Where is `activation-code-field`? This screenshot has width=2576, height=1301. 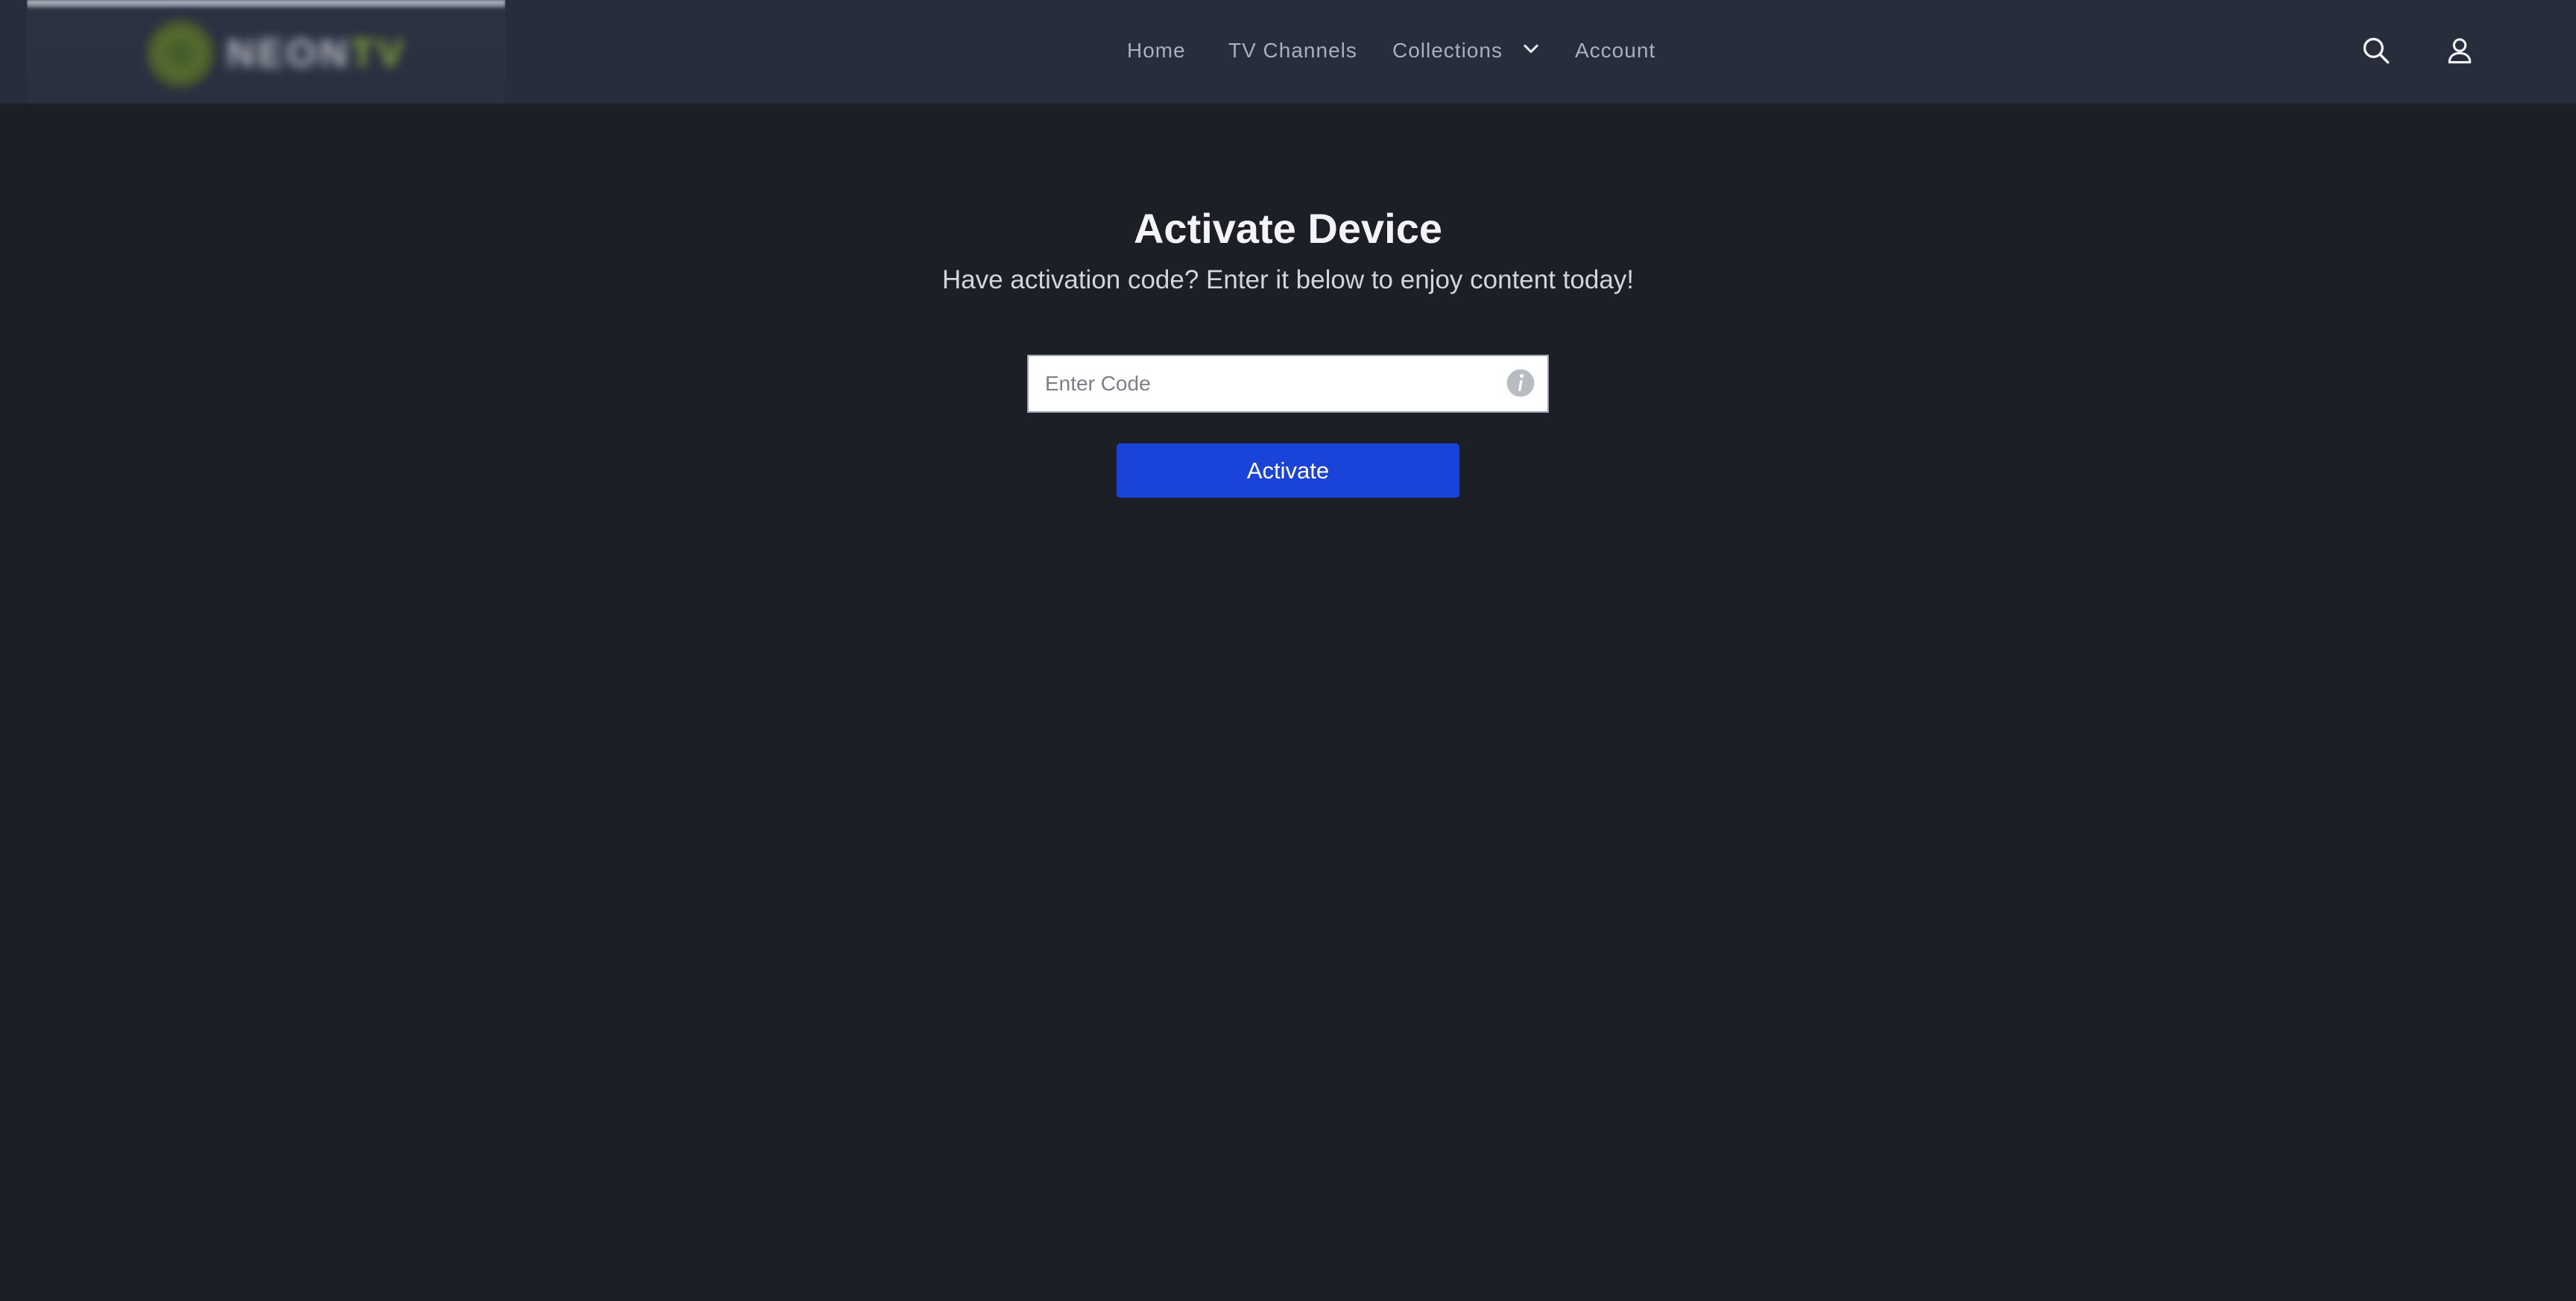 activation-code-field is located at coordinates (1288, 384).